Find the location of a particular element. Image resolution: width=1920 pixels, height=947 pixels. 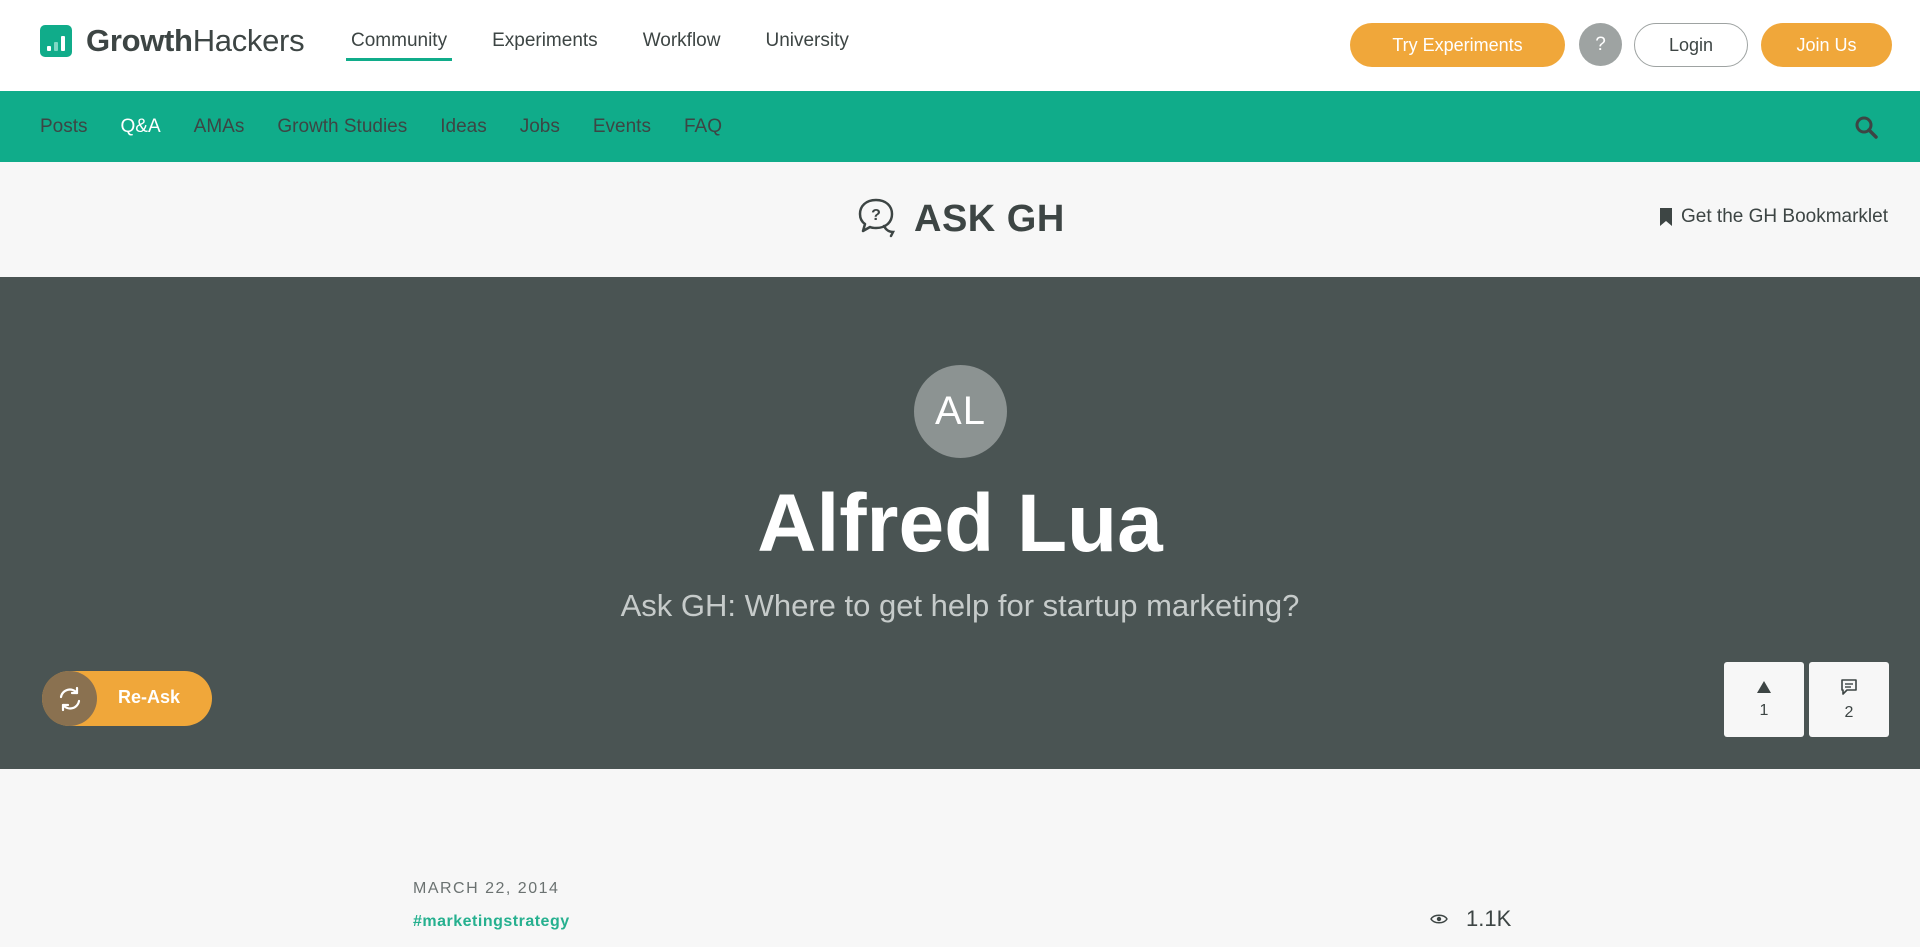

bookmark-icon is located at coordinates (1666, 217).